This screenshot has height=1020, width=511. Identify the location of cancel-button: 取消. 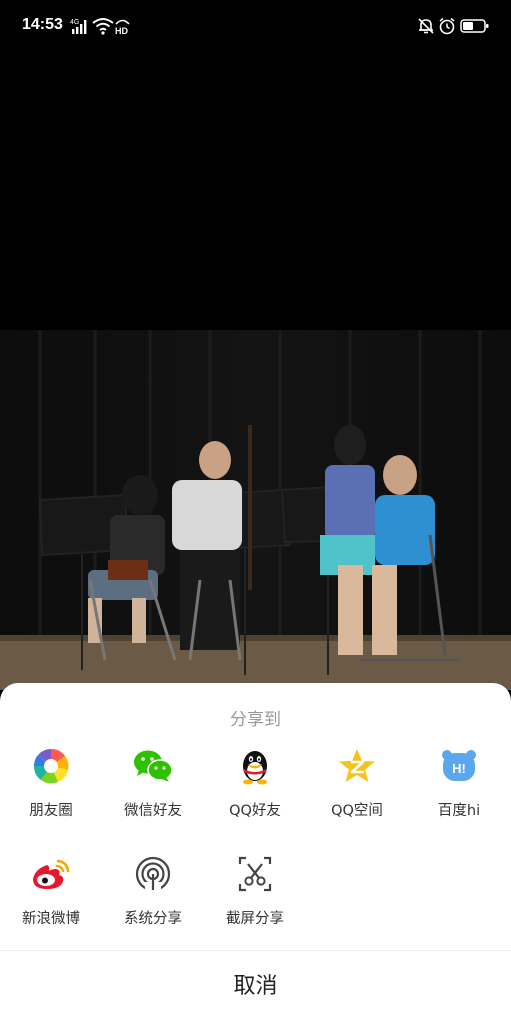
(255, 984).